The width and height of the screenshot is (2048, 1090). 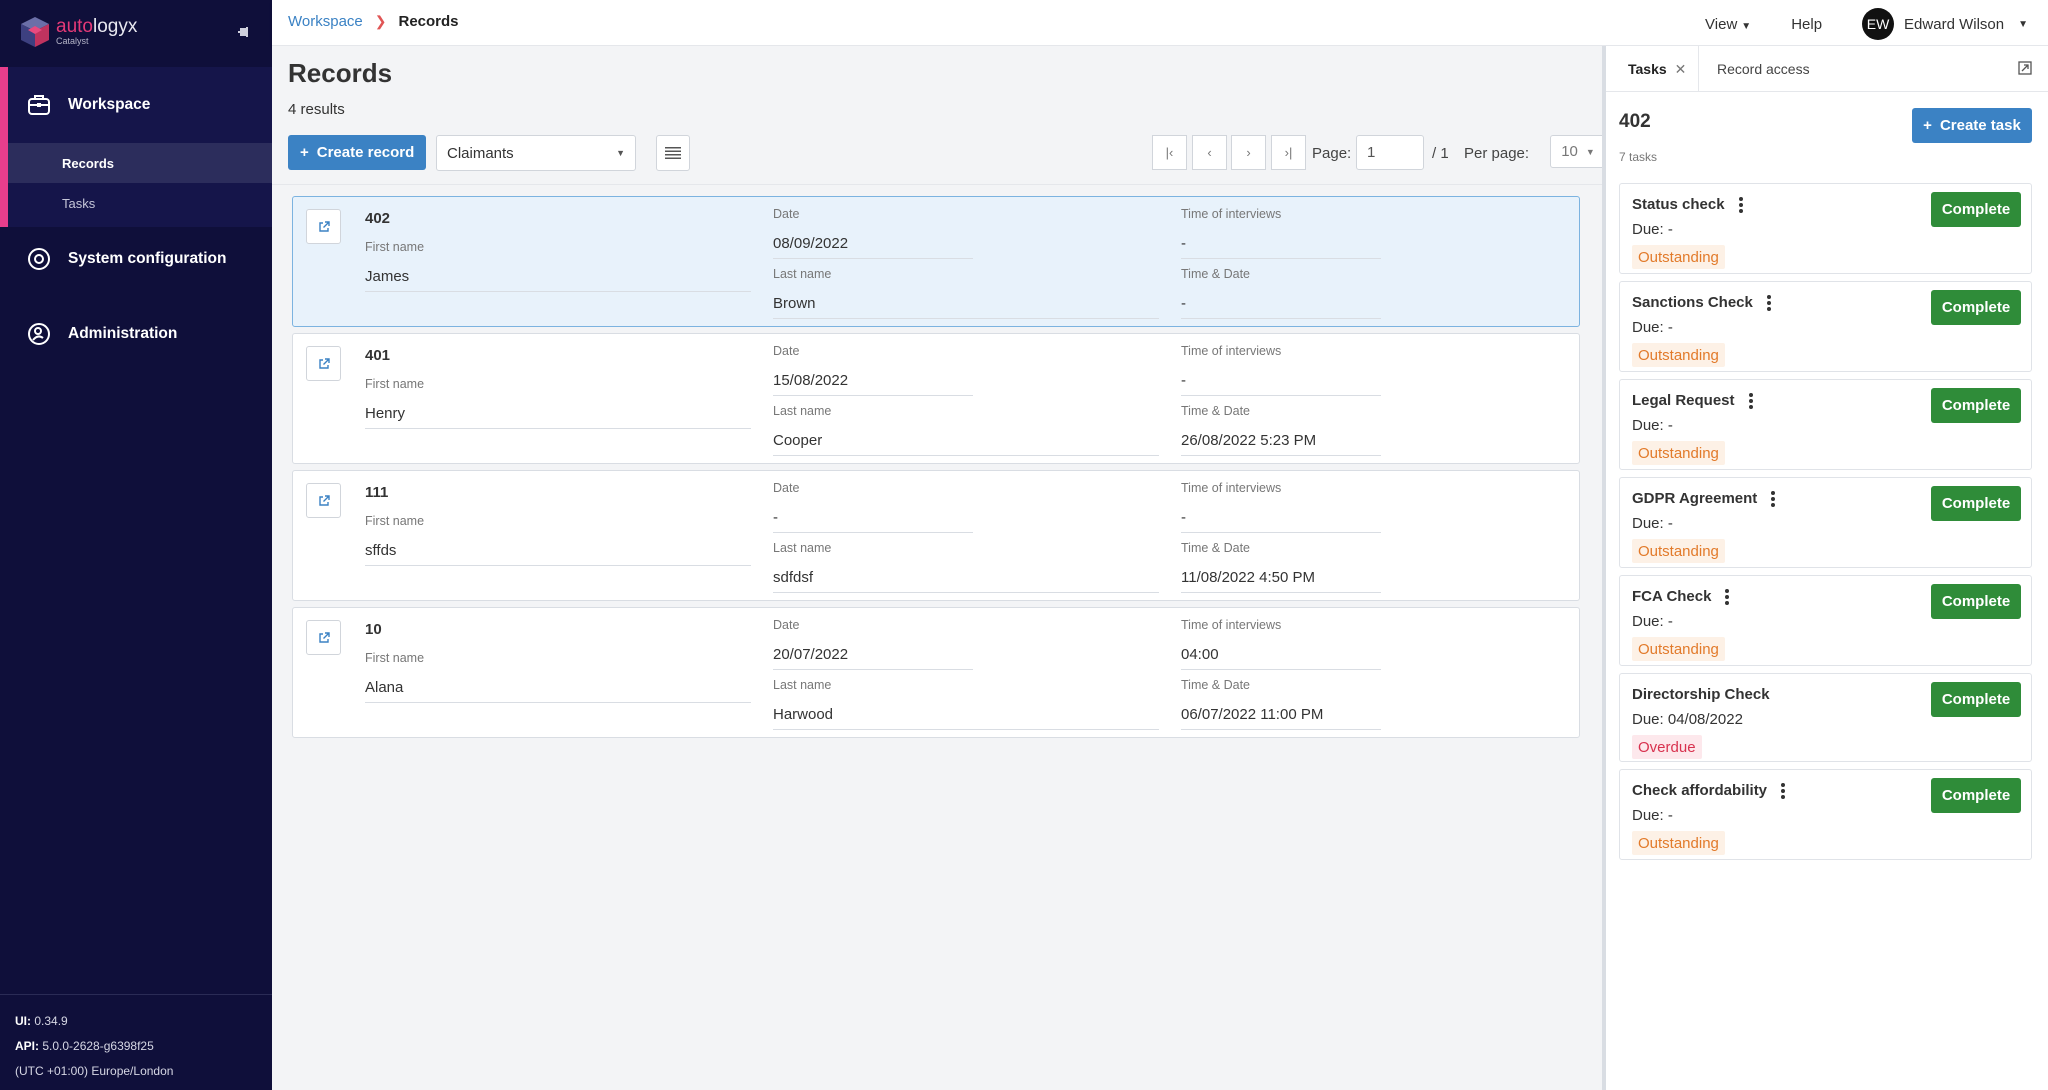 I want to click on view-menu: View ▼, so click(x=1728, y=24).